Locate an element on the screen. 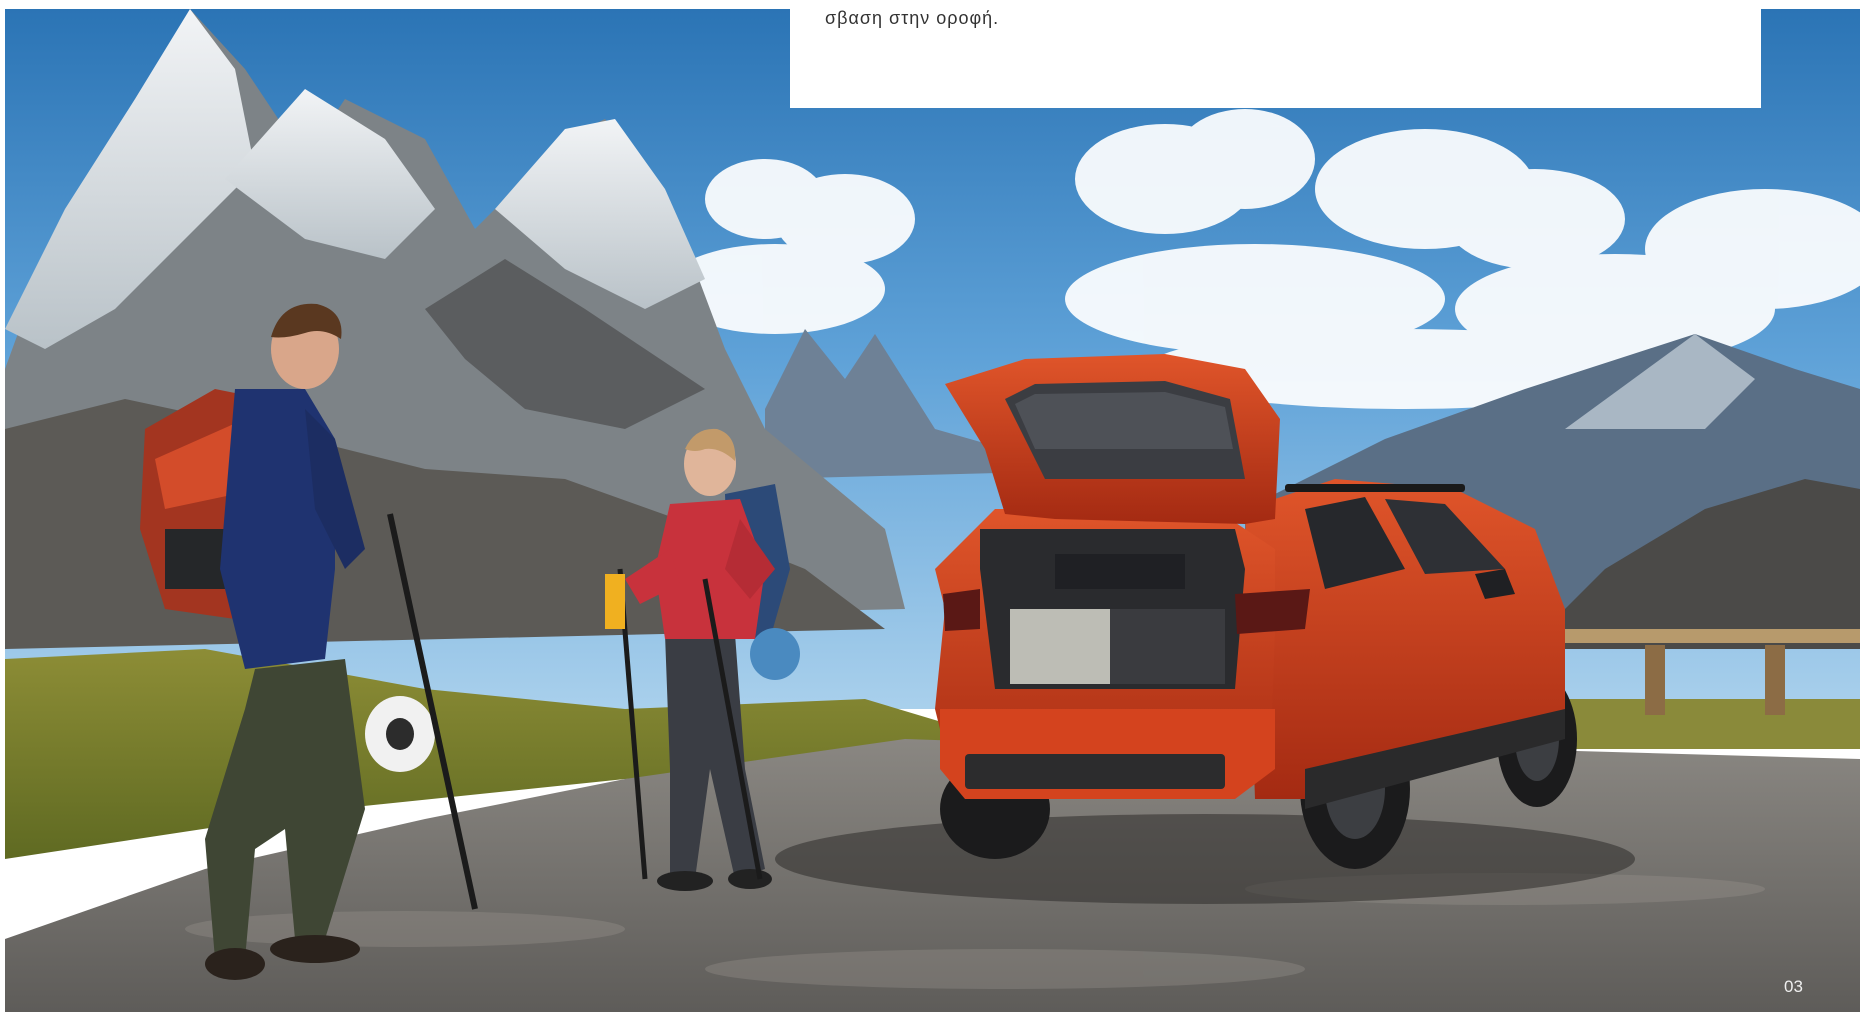 This screenshot has height=1014, width=1860. rear-bumper-skid is located at coordinates (1095, 771).